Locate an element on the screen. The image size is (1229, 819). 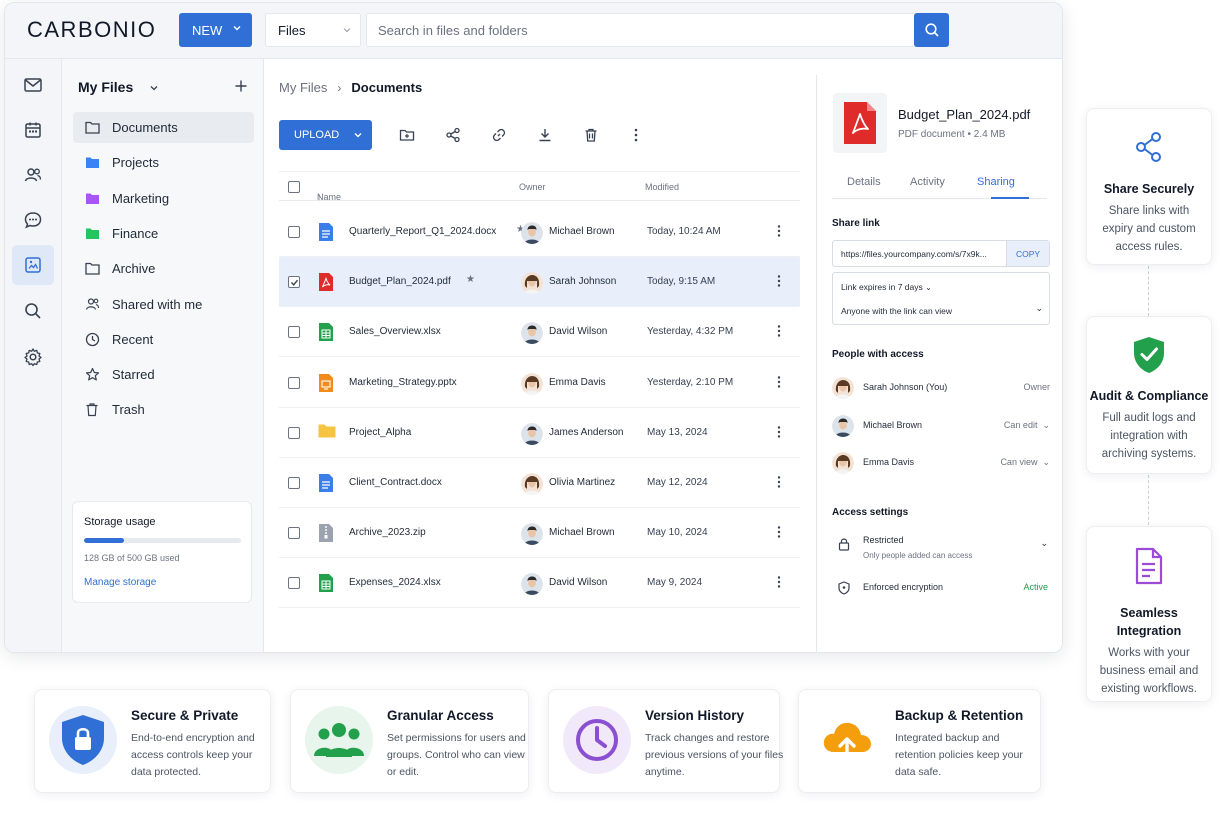
sidebar-item-archive: Archive is located at coordinates (163, 268).